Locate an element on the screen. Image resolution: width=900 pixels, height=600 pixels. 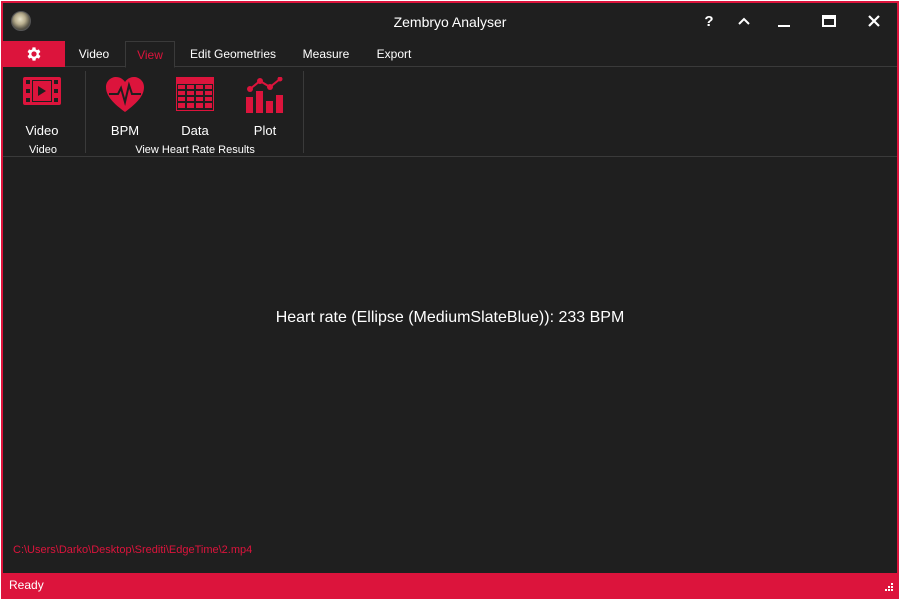
minimize-button is located at coordinates (784, 21).